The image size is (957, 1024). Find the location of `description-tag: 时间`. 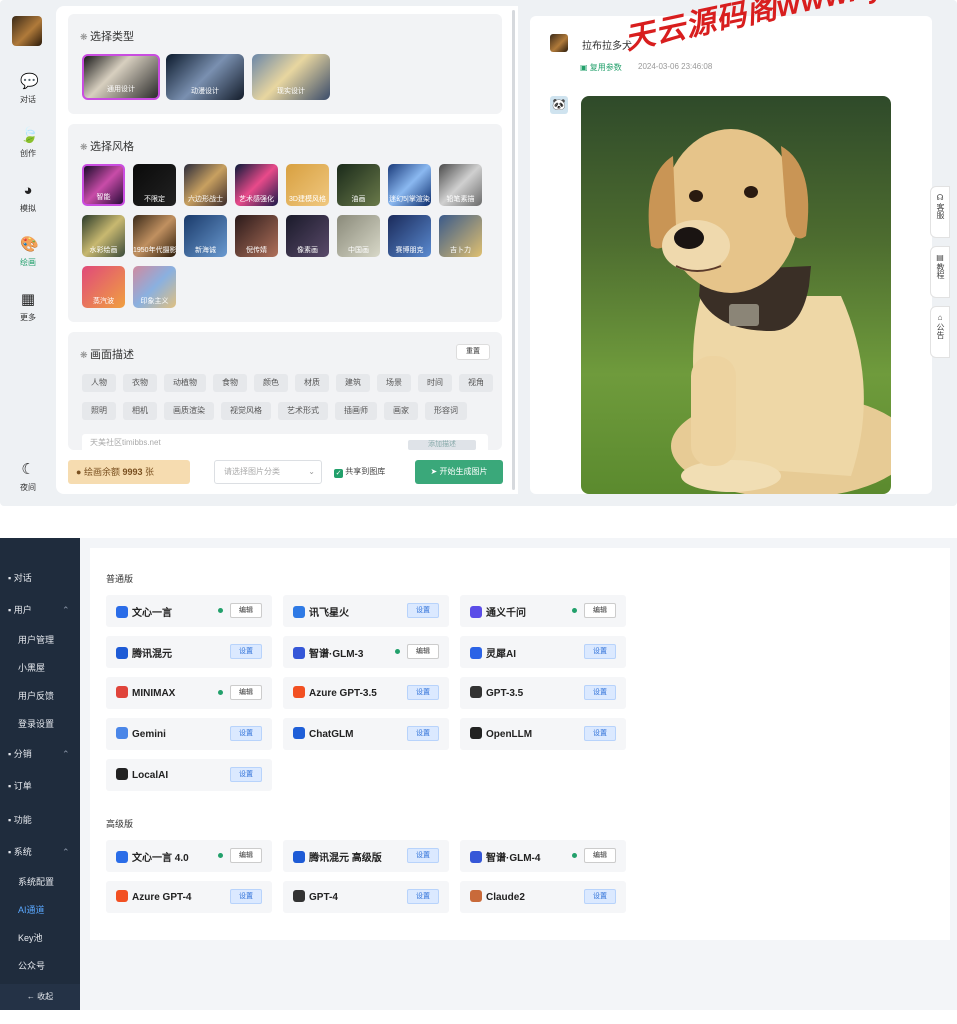

description-tag: 时间 is located at coordinates (435, 383).